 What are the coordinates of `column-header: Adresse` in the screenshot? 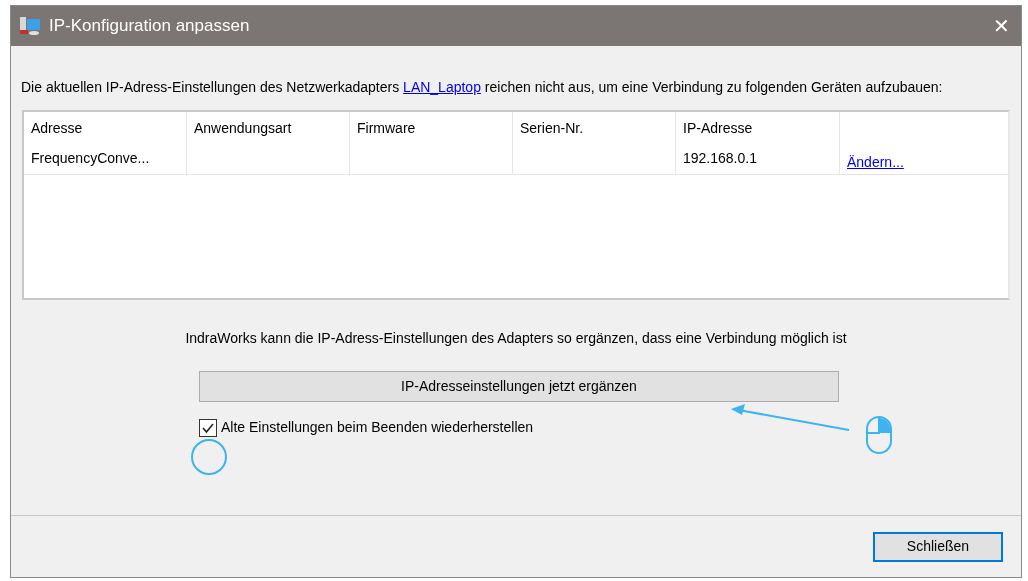 It's located at (105, 128).